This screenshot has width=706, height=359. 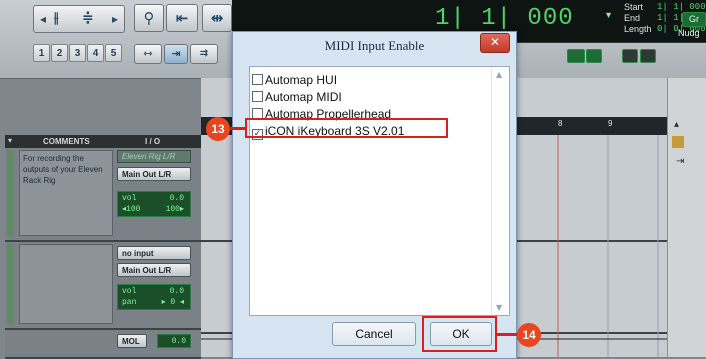 What do you see at coordinates (77, 53) in the screenshot?
I see `zoom-preset-3: 3` at bounding box center [77, 53].